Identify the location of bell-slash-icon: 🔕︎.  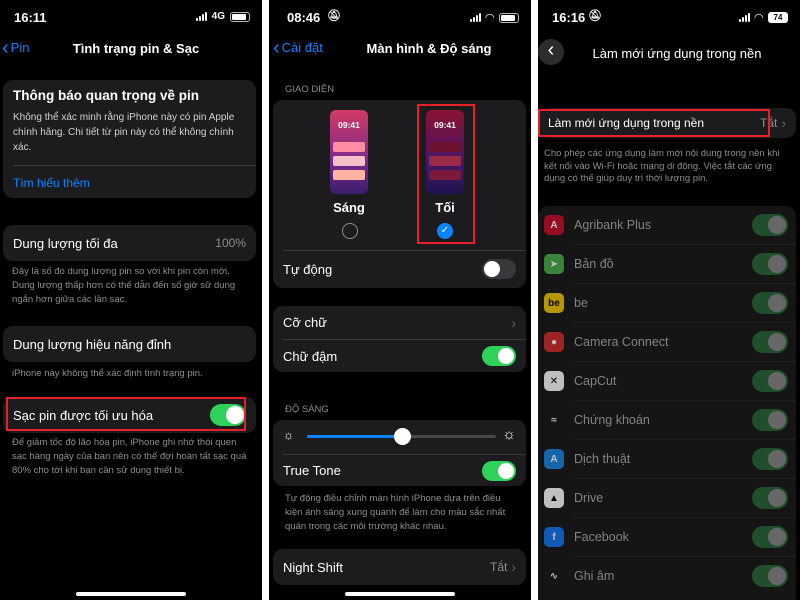
(595, 16).